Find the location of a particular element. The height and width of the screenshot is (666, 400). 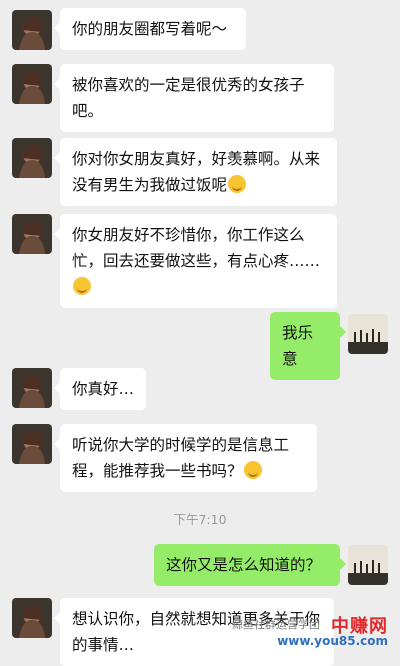

message-text: 你对你女朋友真好，好羡慕啊。从来没有男生为我做过饭呢 is located at coordinates (196, 172).